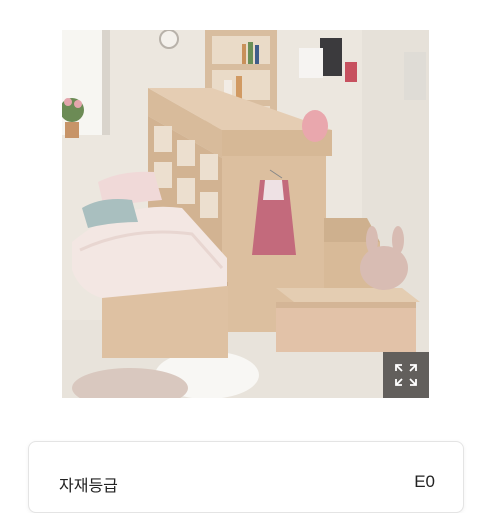 This screenshot has width=490, height=513. Describe the element at coordinates (88, 485) in the screenshot. I see `spec-label: 자재등급` at that location.